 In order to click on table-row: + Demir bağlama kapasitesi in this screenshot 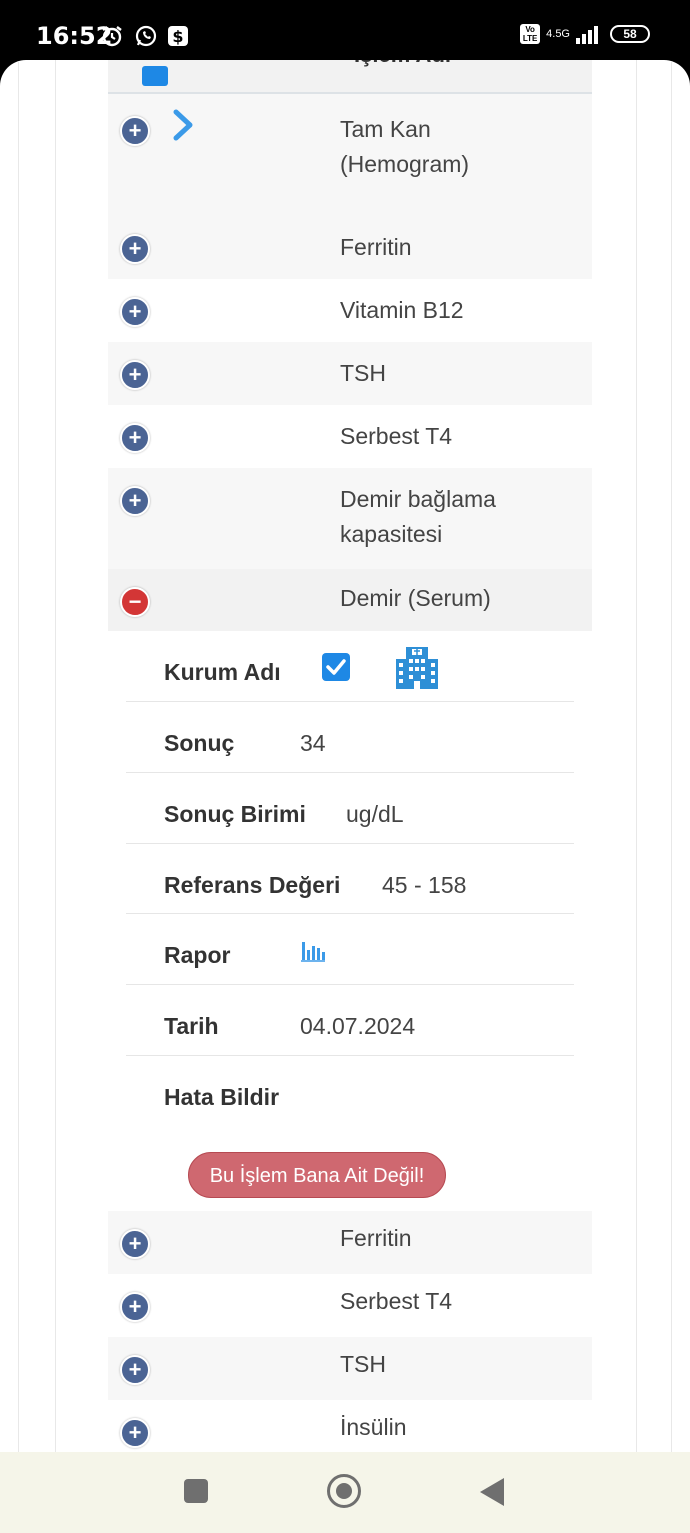, I will do `click(350, 518)`.